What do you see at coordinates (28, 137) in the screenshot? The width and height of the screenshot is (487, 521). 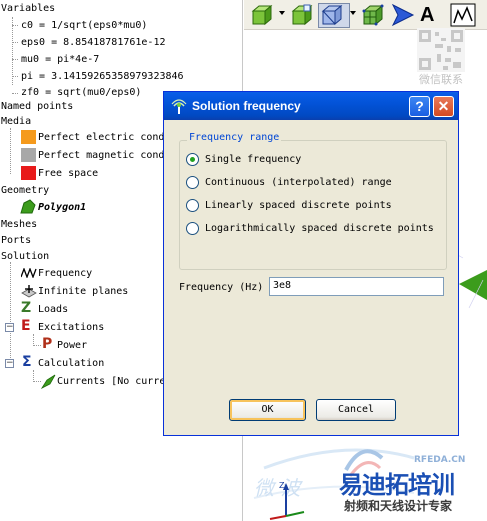 I see `pec-color-swatch` at bounding box center [28, 137].